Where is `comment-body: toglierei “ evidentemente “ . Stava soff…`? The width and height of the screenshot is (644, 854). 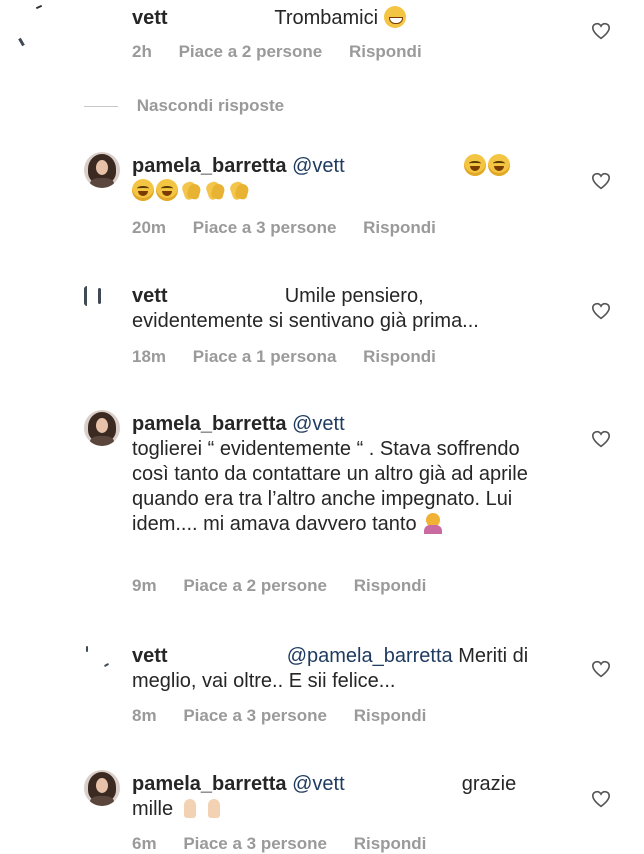
comment-body: toglierei “ evidentemente “ . Stava soff… is located at coordinates (330, 486).